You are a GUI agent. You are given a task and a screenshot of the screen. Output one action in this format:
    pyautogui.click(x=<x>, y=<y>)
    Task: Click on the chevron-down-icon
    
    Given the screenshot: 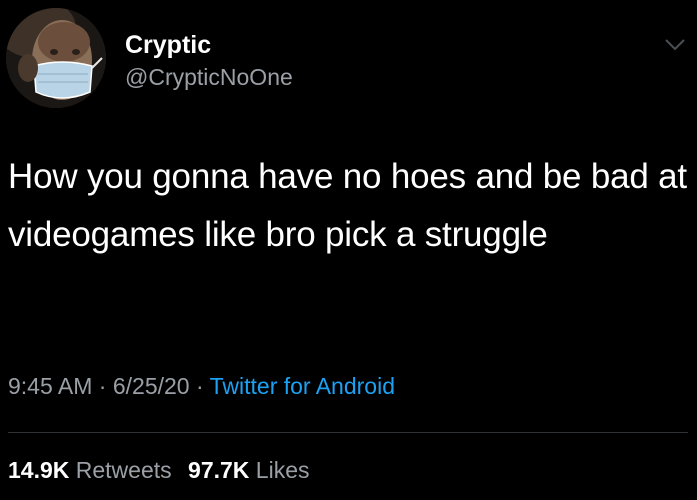 What is the action you would take?
    pyautogui.click(x=675, y=45)
    